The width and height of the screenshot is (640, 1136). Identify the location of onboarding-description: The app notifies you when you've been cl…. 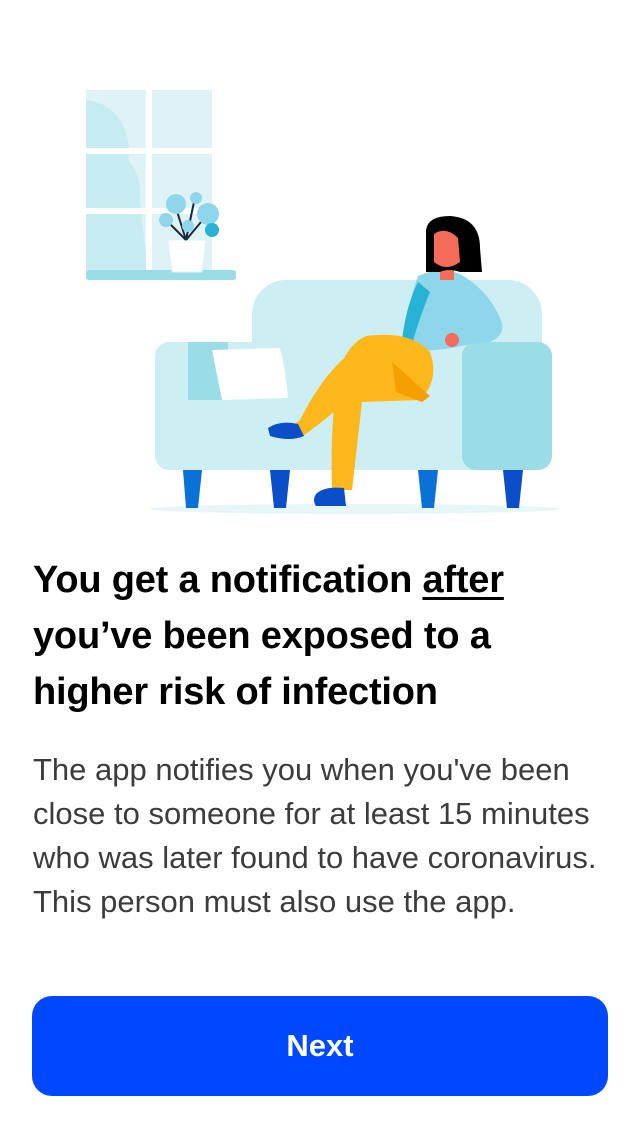
(315, 835).